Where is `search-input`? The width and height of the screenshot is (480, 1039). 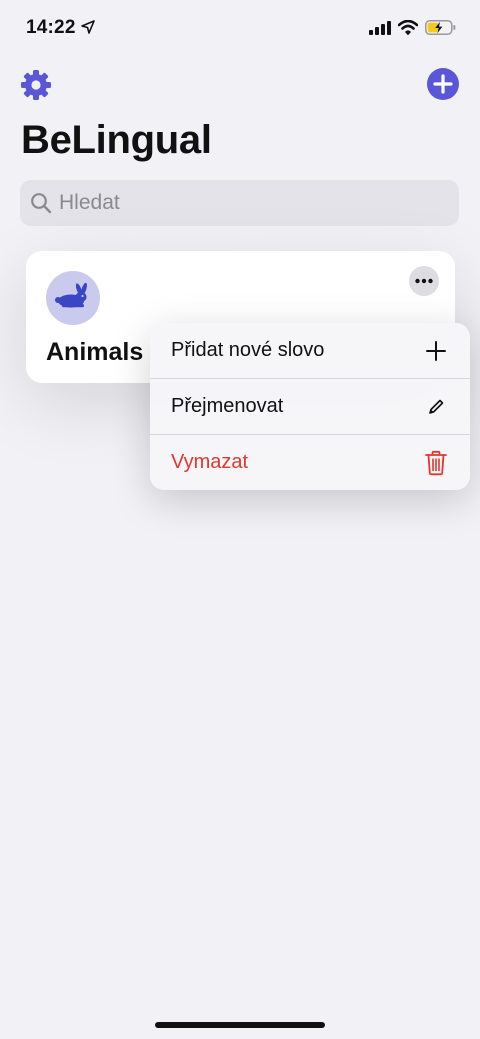 search-input is located at coordinates (239, 203).